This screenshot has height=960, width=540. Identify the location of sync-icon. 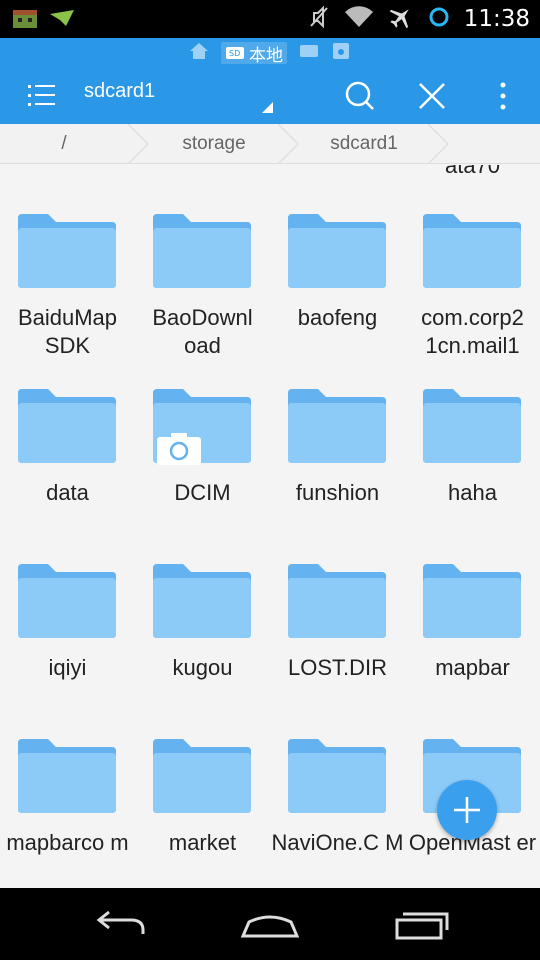
(439, 19).